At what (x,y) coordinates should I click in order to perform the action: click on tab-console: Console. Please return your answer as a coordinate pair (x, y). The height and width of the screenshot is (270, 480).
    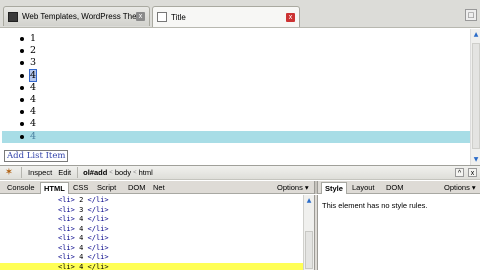
    Looking at the image, I should click on (21, 188).